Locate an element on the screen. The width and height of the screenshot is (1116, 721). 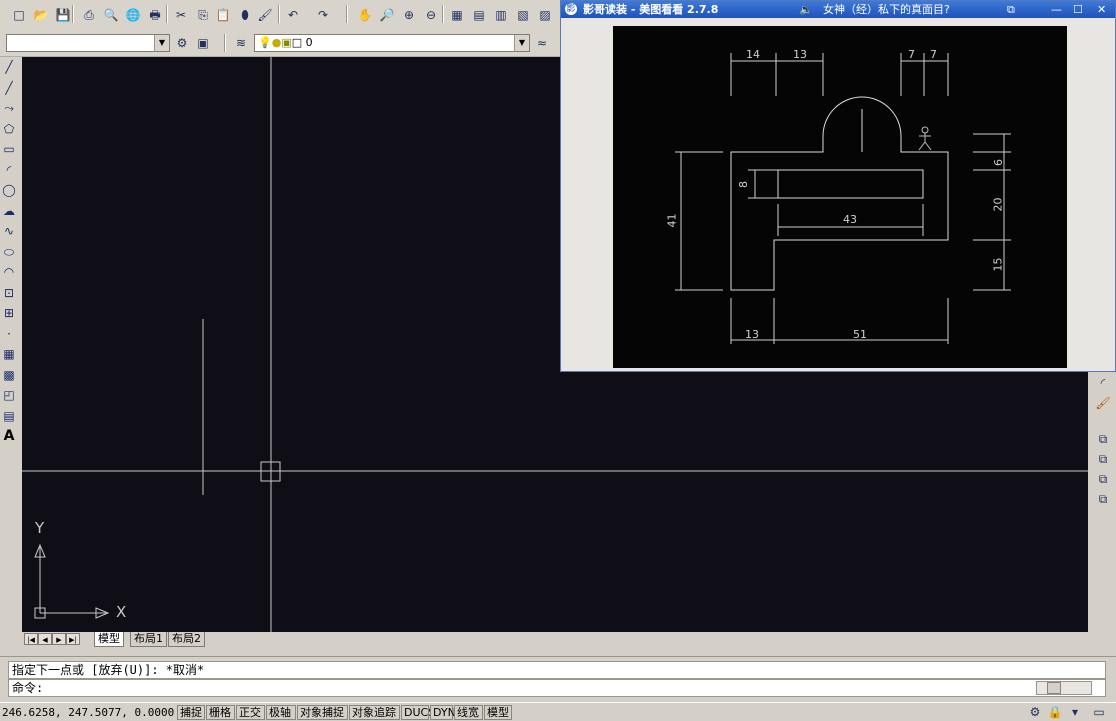
zoom-window-icon: ⊕ is located at coordinates (409, 15).